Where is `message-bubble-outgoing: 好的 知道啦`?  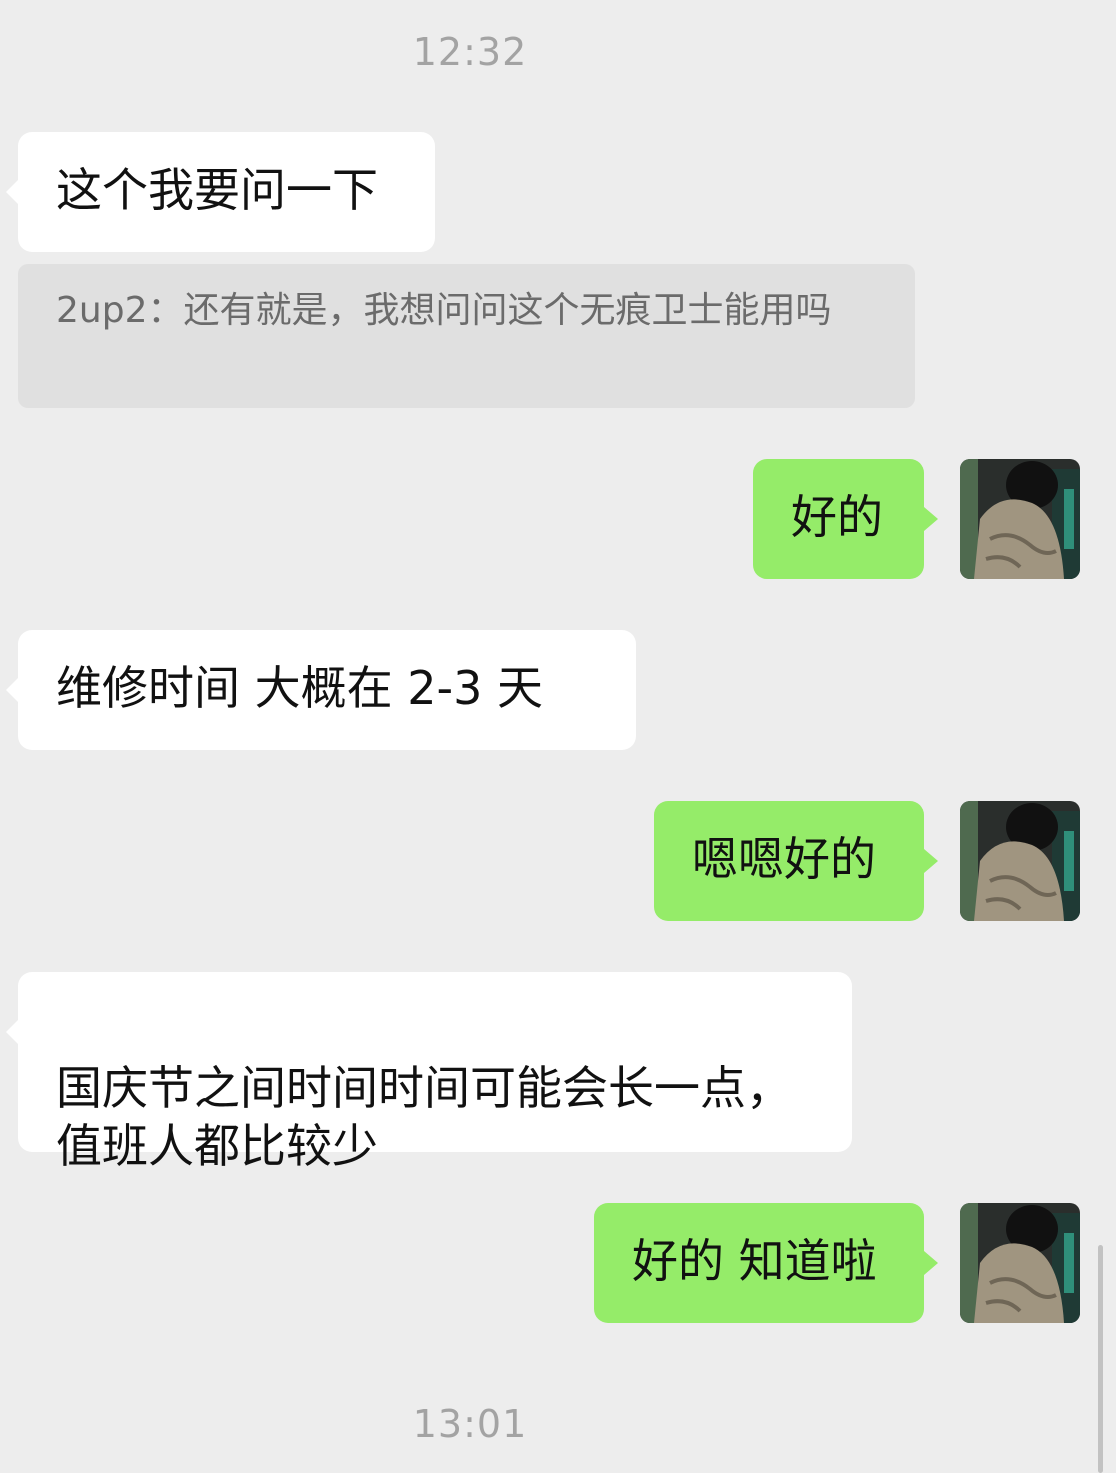 message-bubble-outgoing: 好的 知道啦 is located at coordinates (766, 1263).